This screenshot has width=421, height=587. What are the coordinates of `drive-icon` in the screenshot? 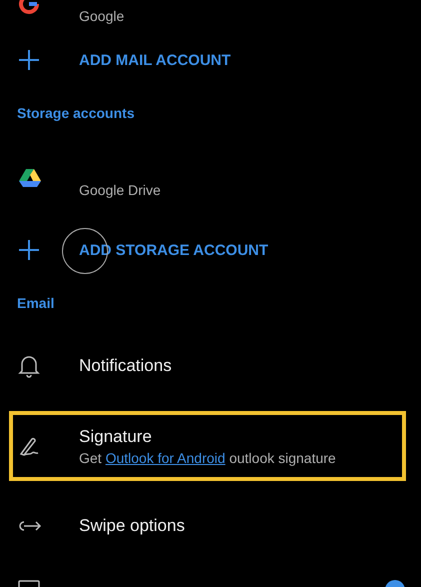 It's located at (30, 178).